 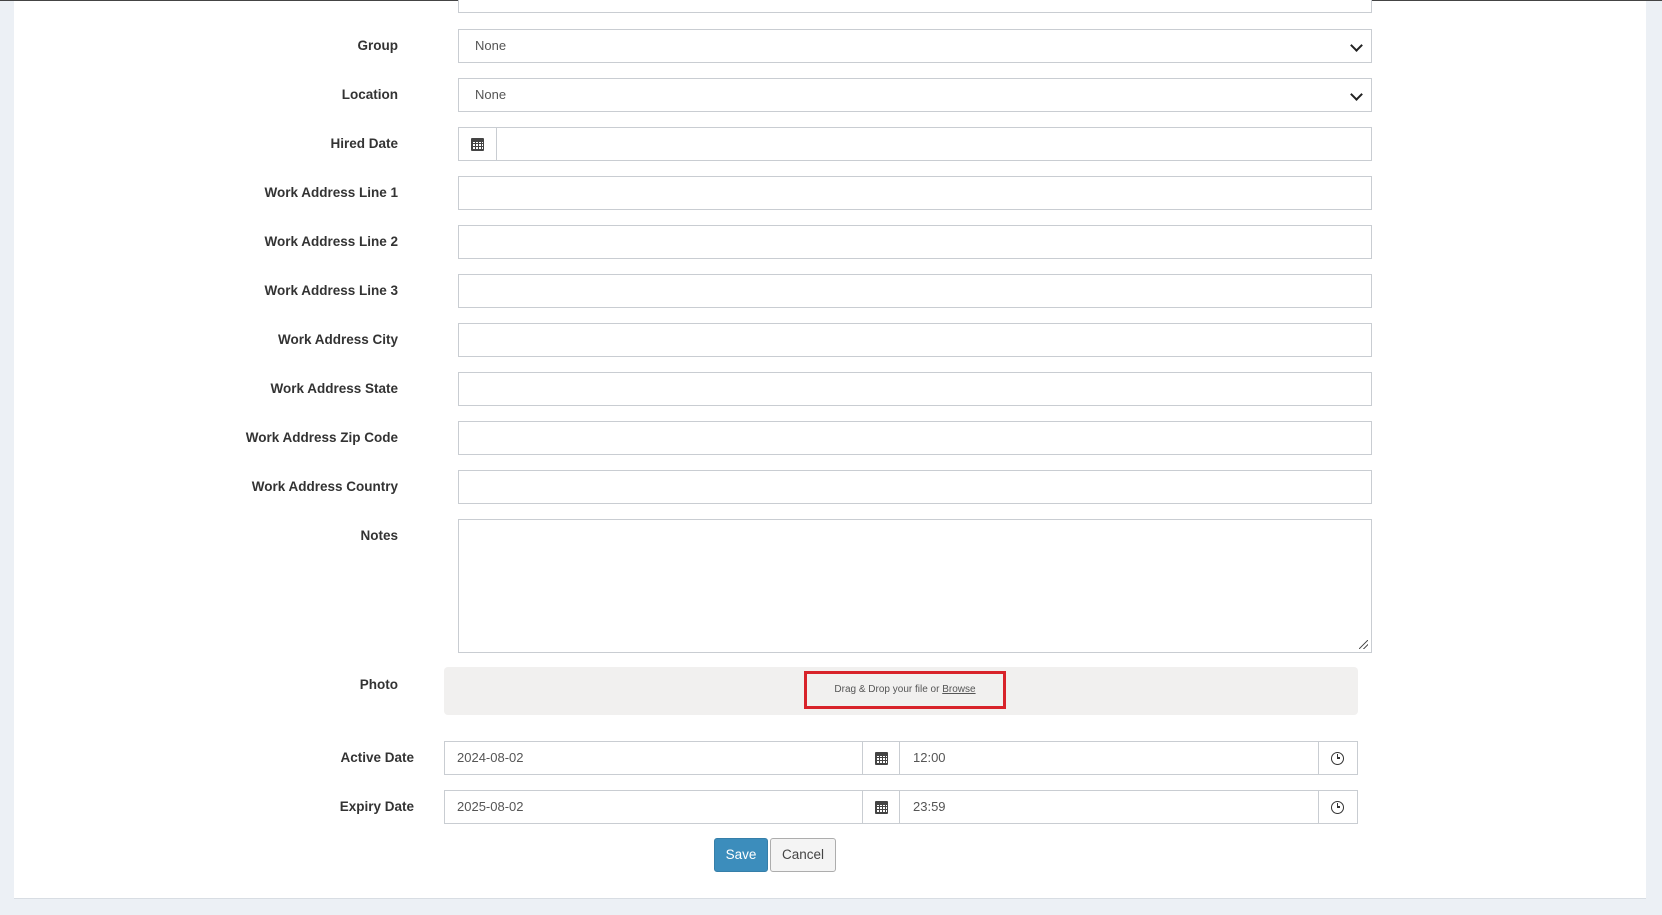 What do you see at coordinates (376, 806) in the screenshot?
I see `expiry-date-label: Expiry Date` at bounding box center [376, 806].